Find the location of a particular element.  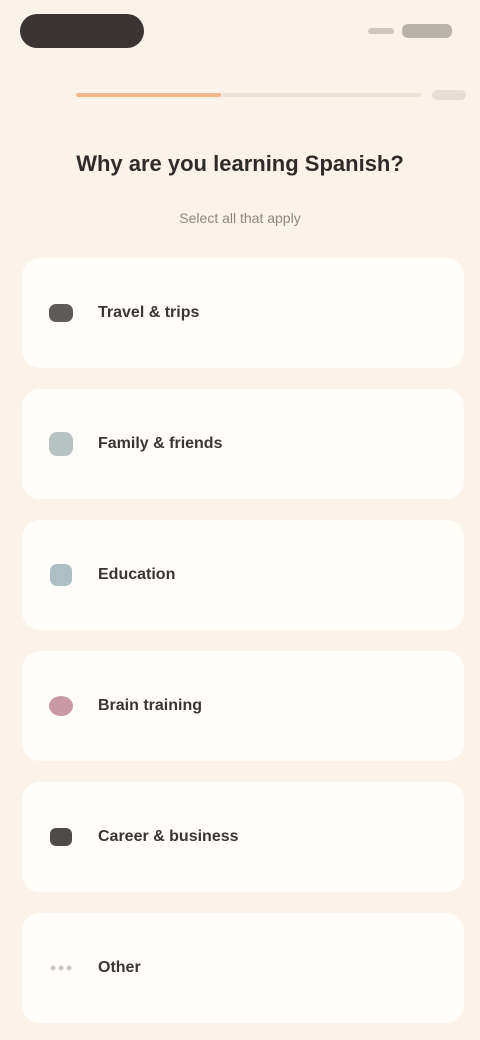

option-card-education: Education is located at coordinates (243, 575).